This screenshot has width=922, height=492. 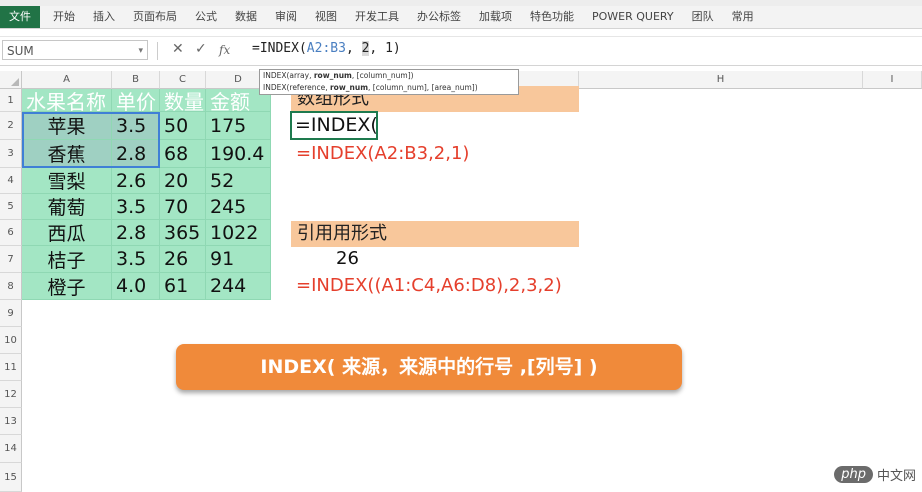 I want to click on table-cell: 橙子, so click(x=67, y=286).